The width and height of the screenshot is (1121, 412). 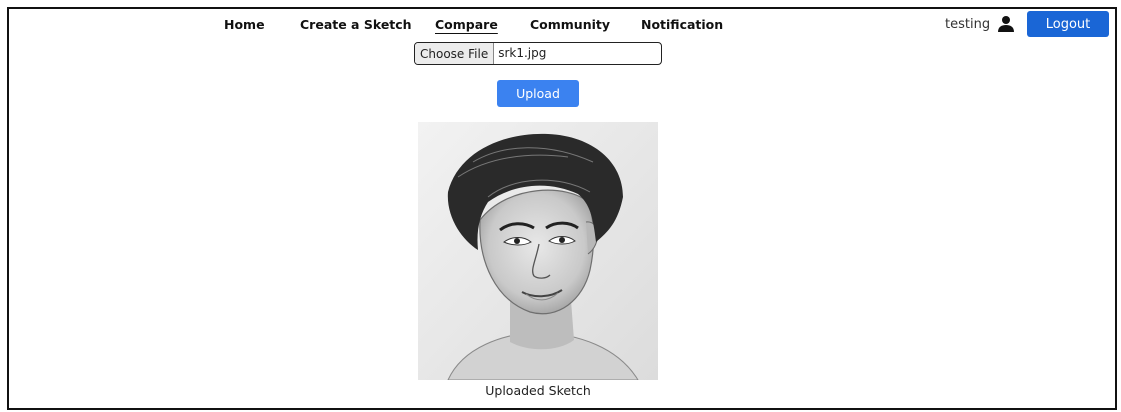 What do you see at coordinates (538, 251) in the screenshot?
I see `uploaded-sketch-image` at bounding box center [538, 251].